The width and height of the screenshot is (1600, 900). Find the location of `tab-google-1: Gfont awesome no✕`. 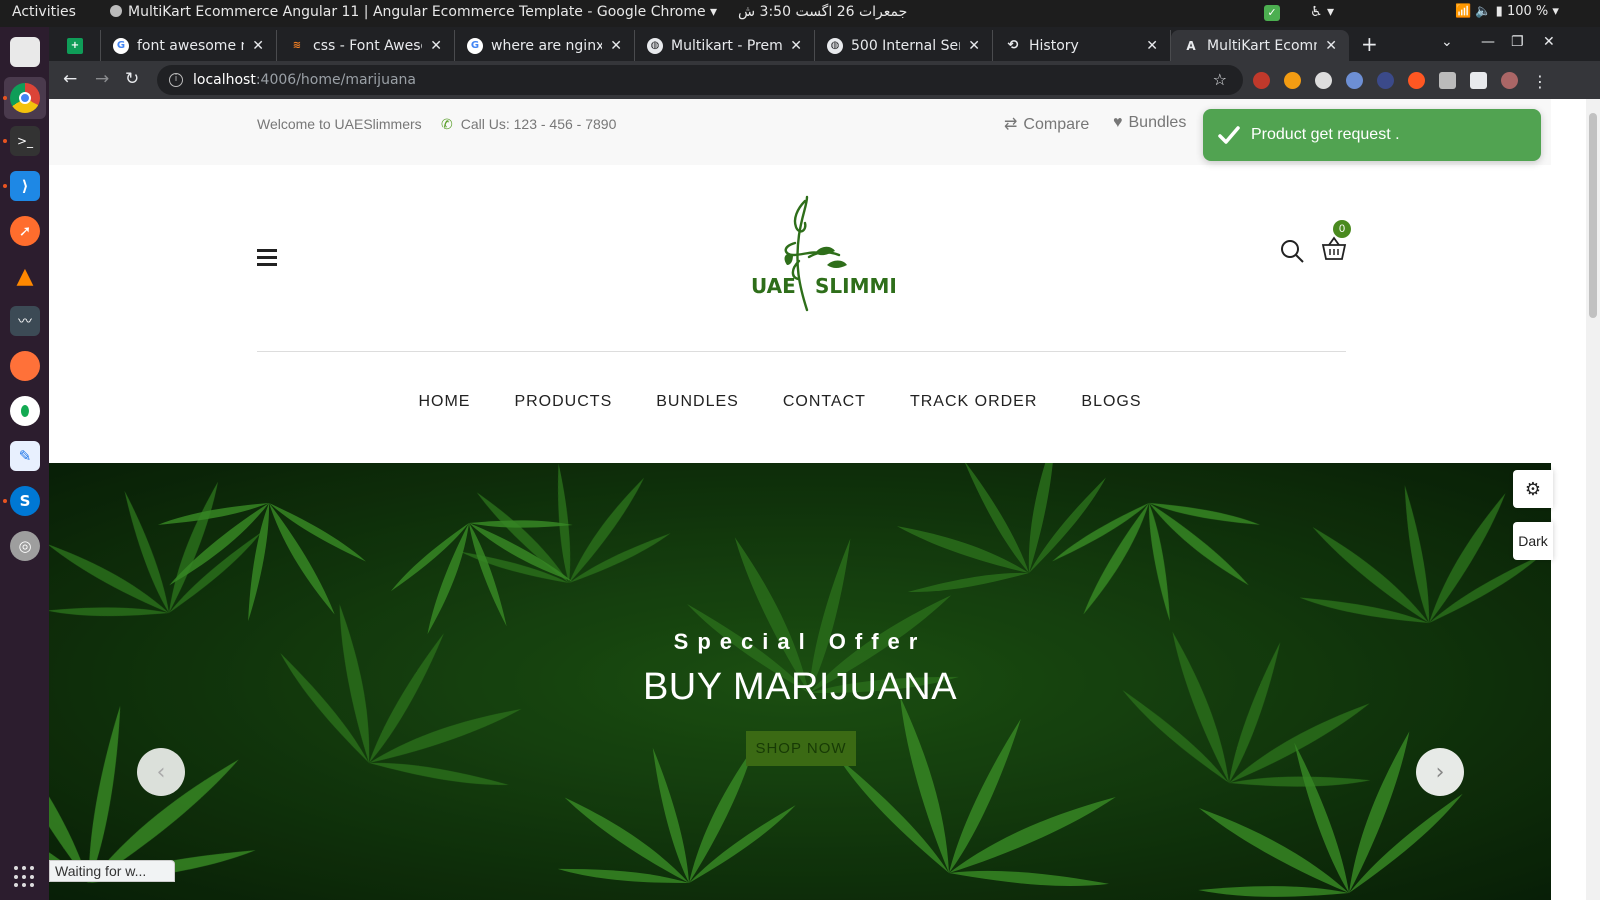

tab-google-1: Gfont awesome no✕ is located at coordinates (189, 45).